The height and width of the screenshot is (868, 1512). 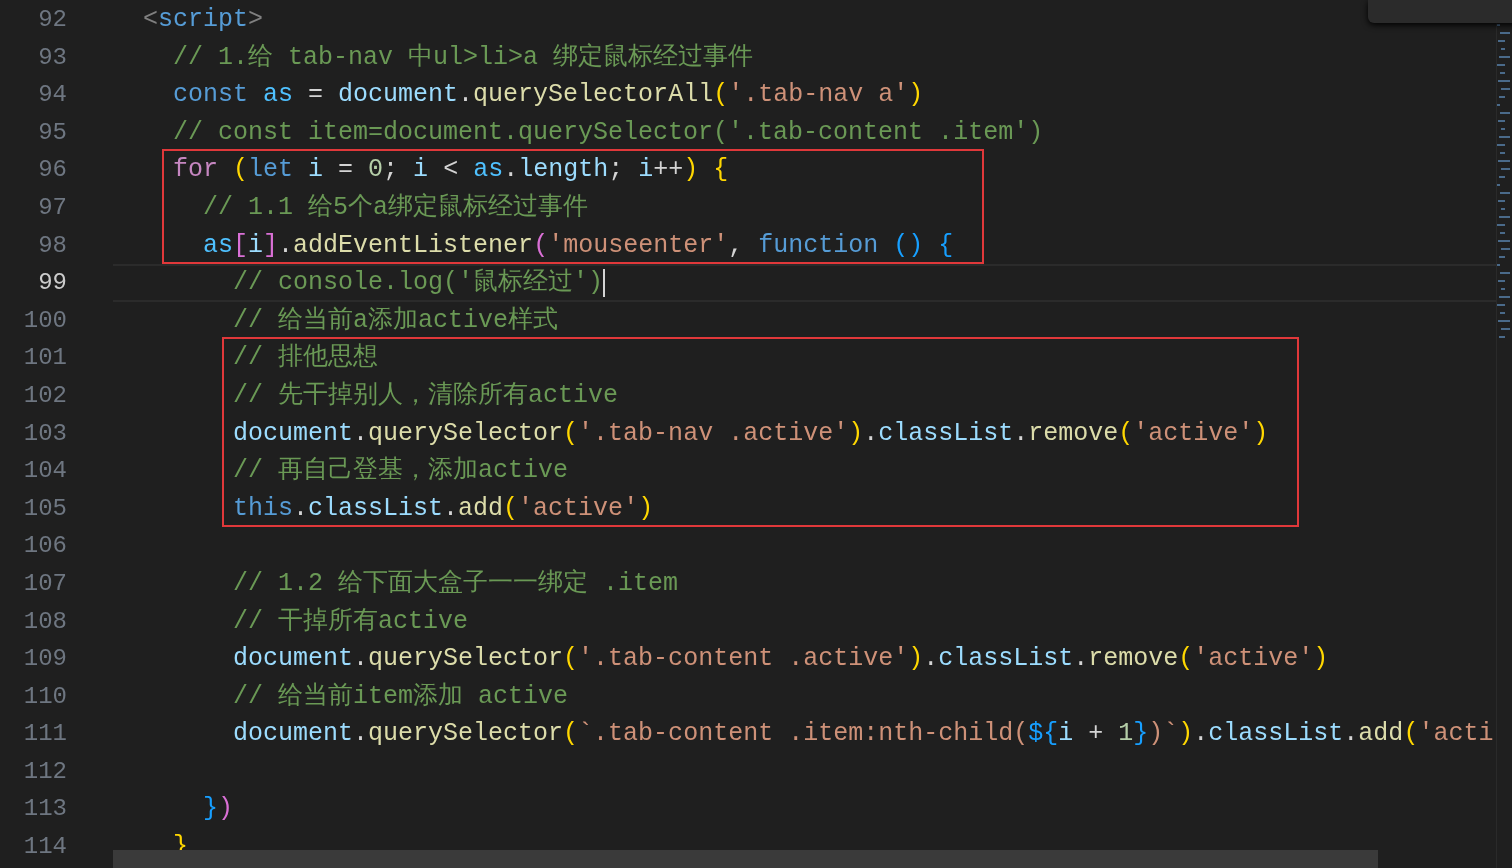 I want to click on code-line: for (let i = 0; i < as.length; i++) {, so click(x=451, y=170).